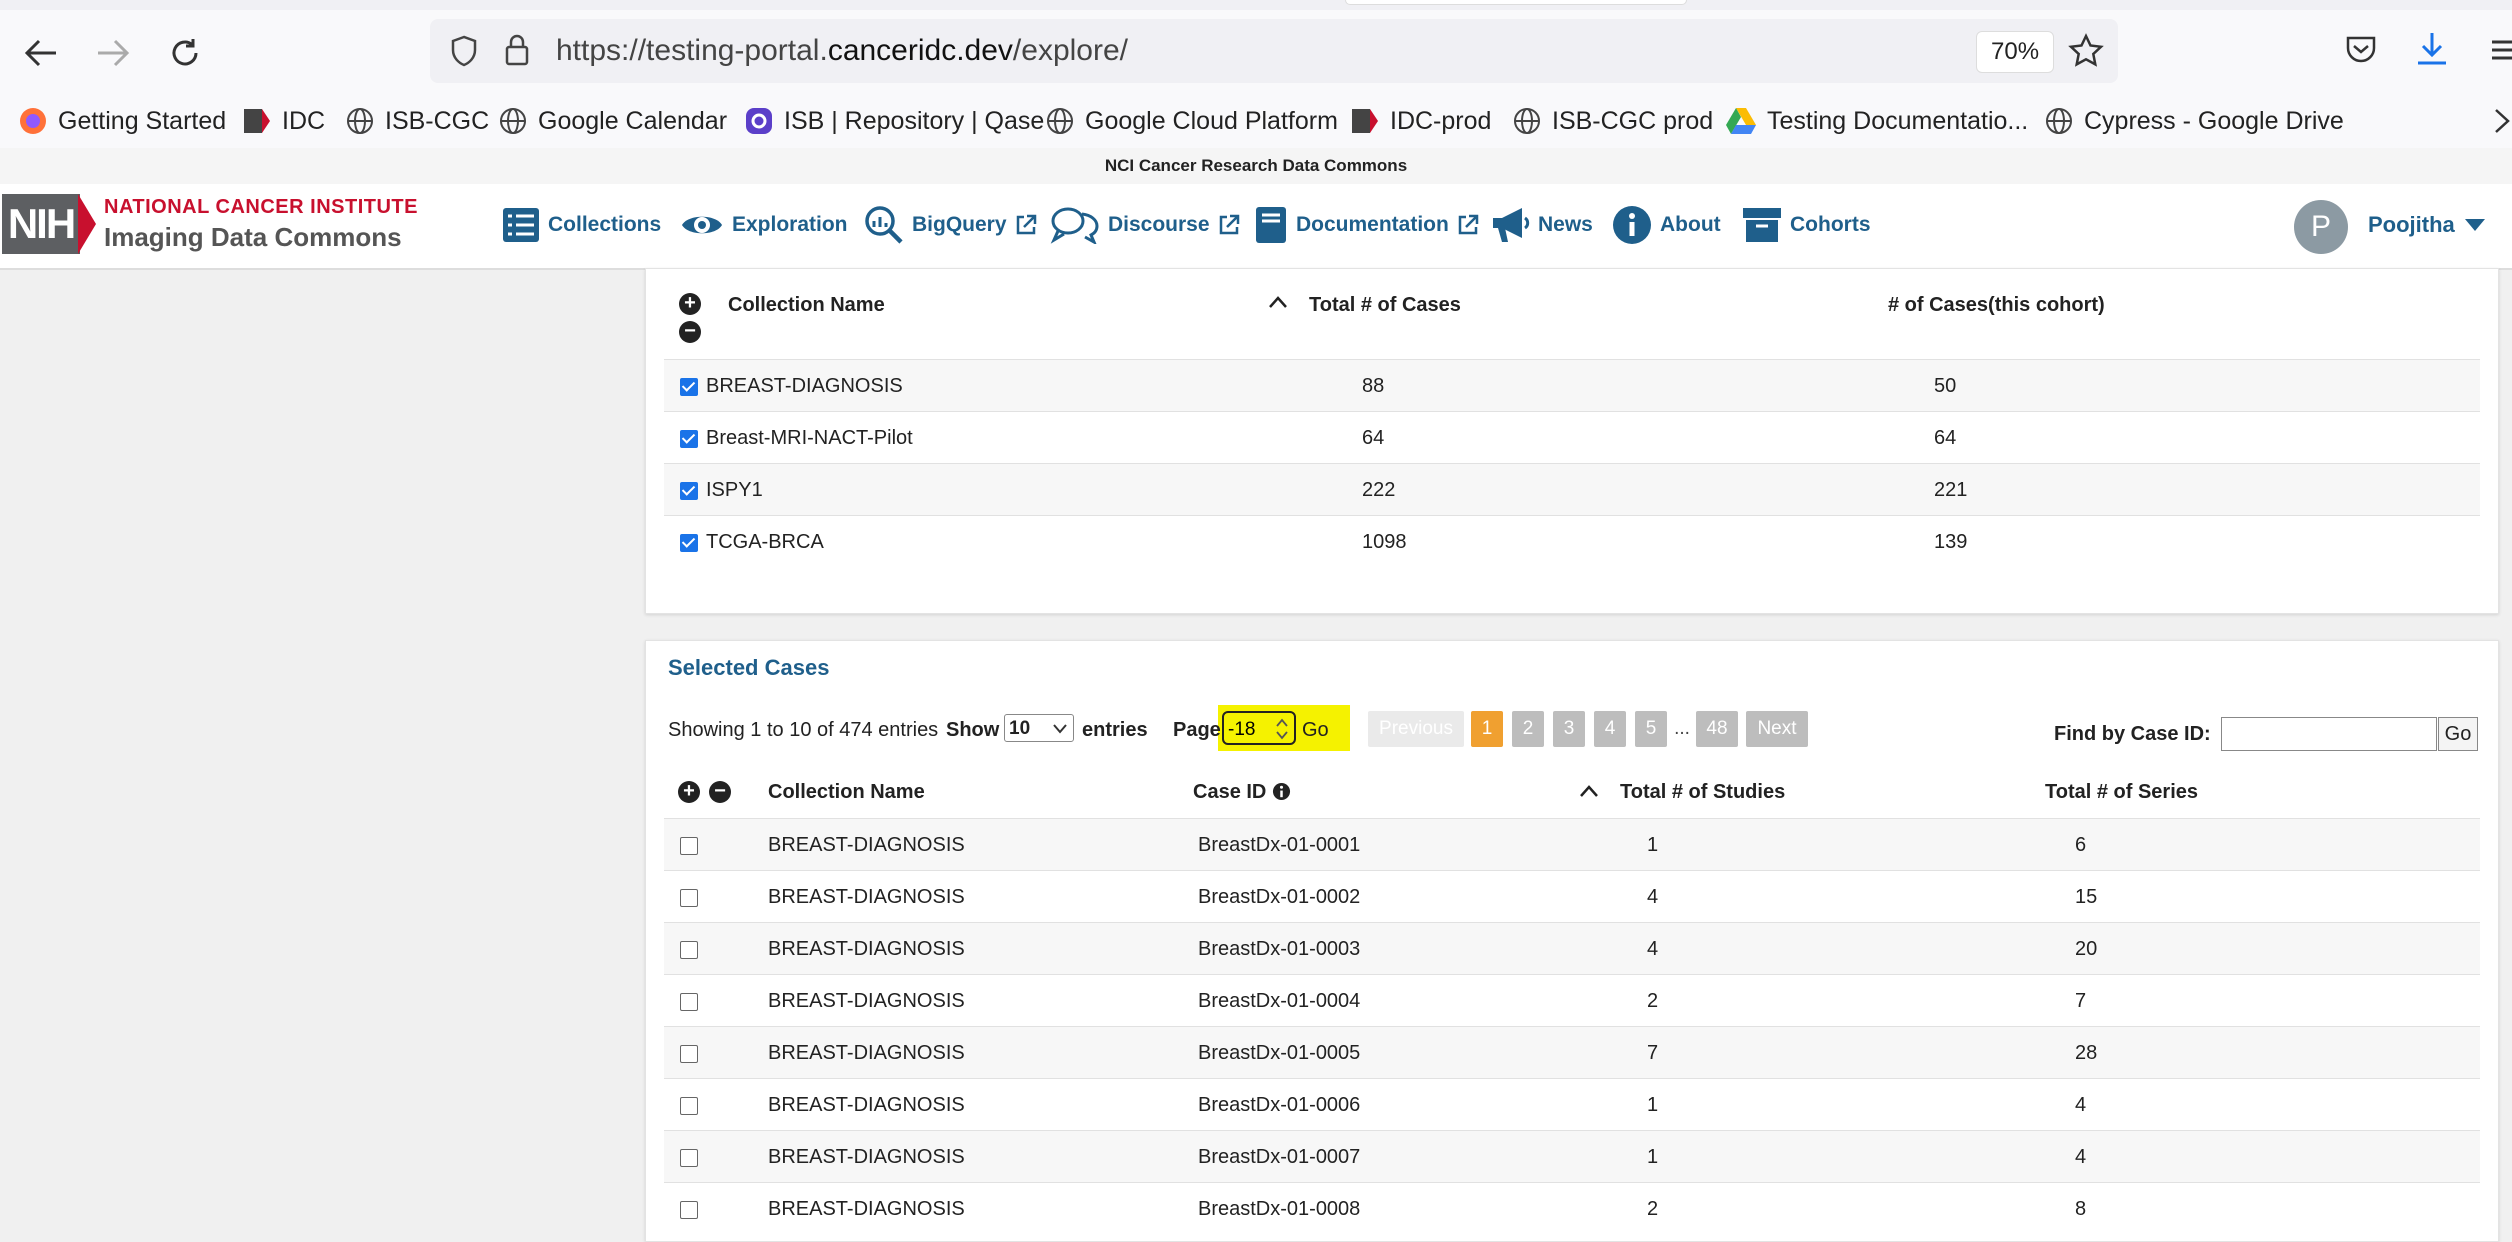 This screenshot has width=2512, height=1242. I want to click on arrow-right-icon, so click(114, 53).